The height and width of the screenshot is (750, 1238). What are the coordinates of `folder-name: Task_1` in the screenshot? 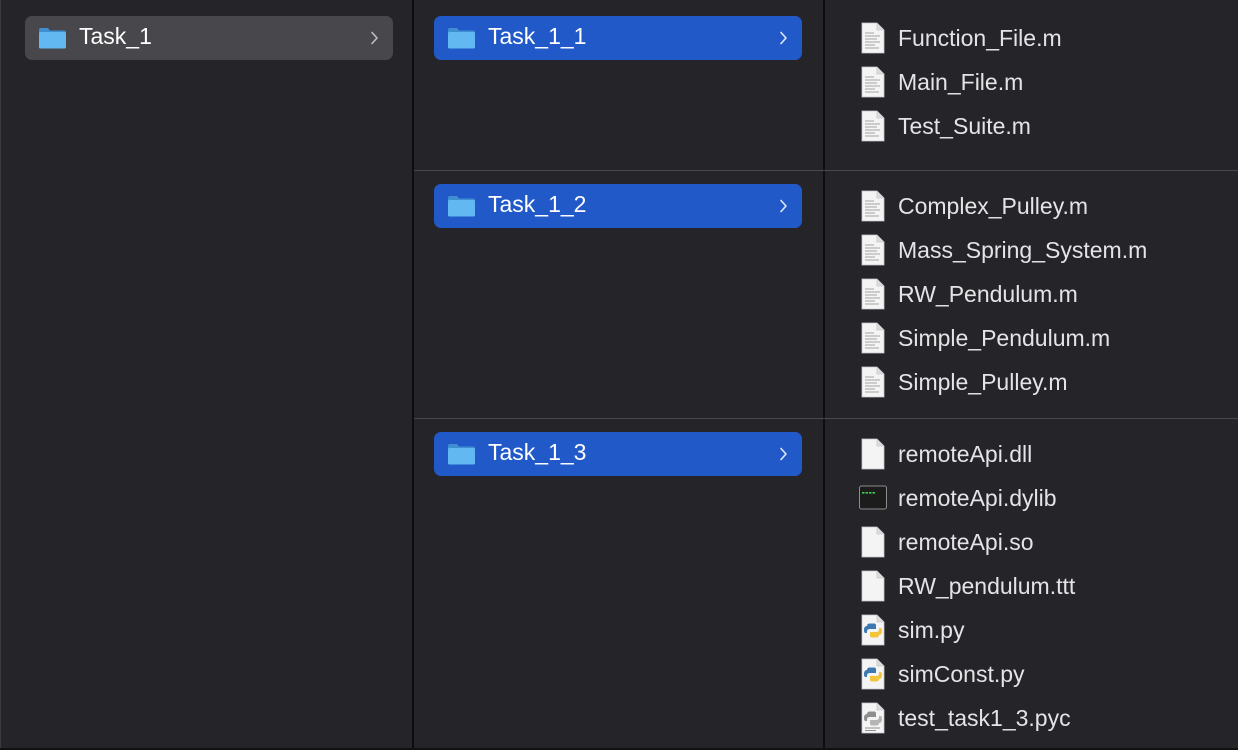 It's located at (115, 36).